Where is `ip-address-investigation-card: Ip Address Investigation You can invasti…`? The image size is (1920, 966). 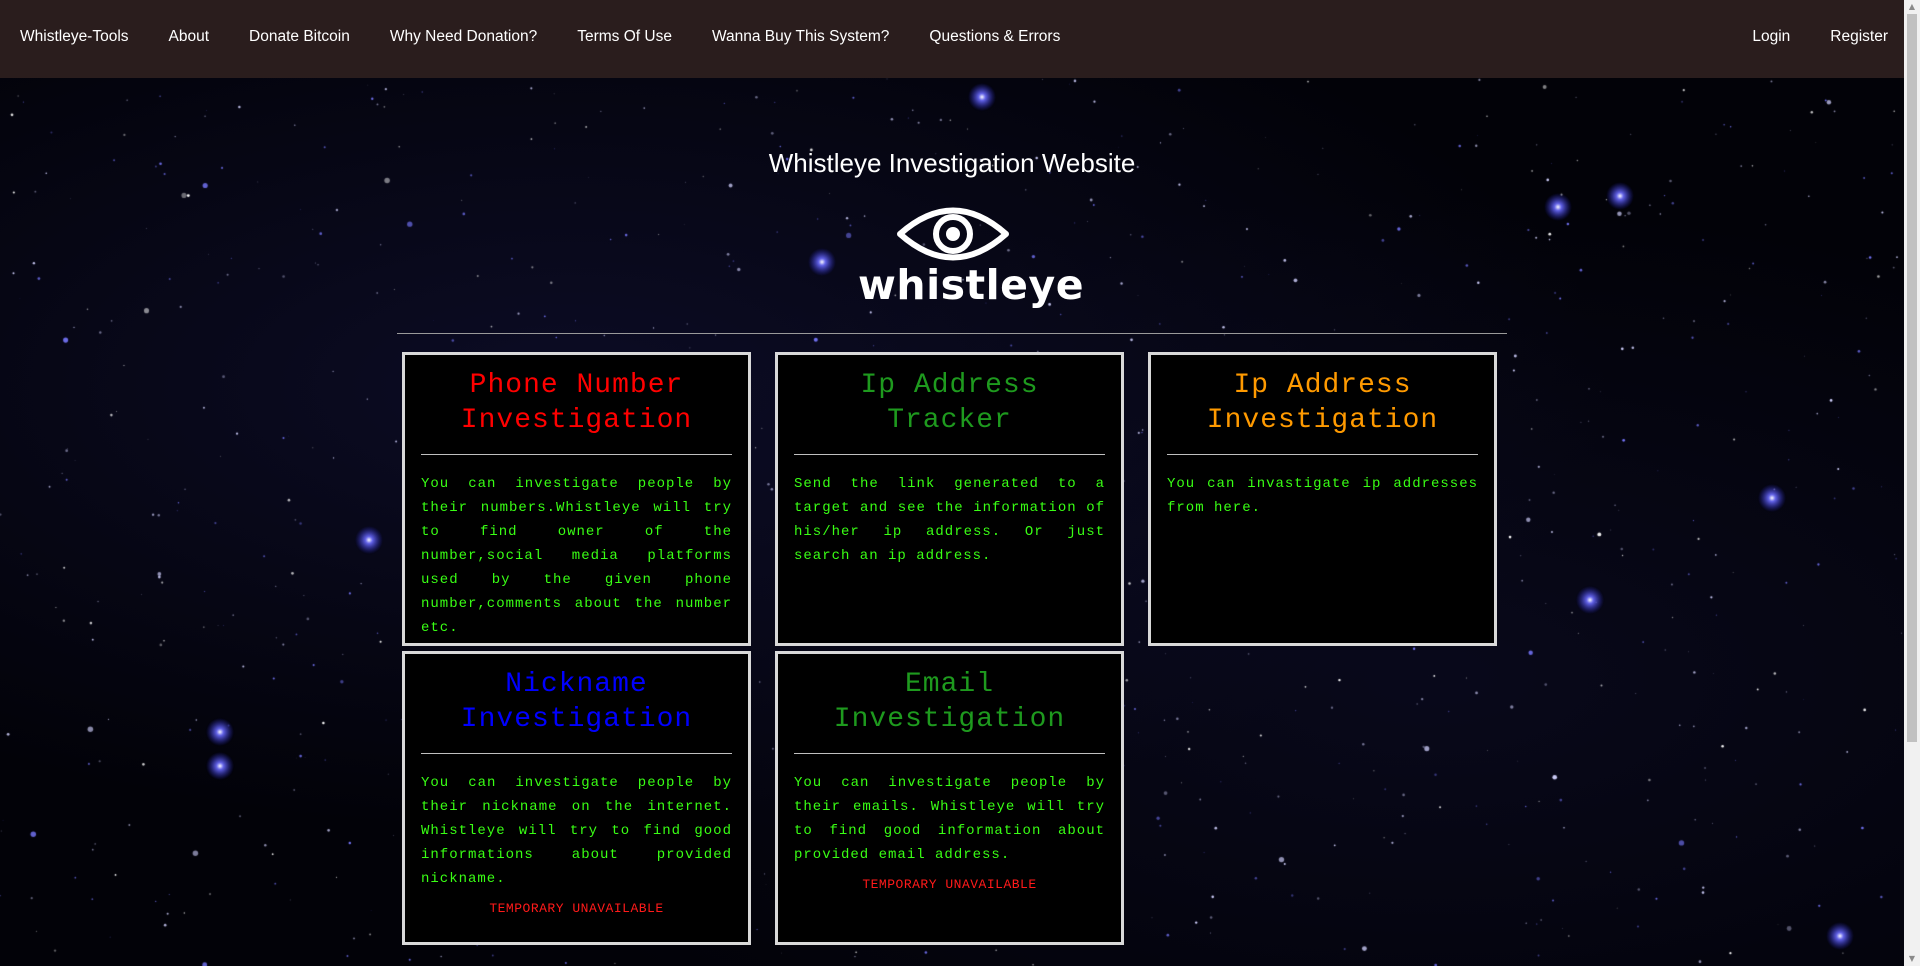
ip-address-investigation-card: Ip Address Investigation You can invasti… is located at coordinates (1322, 499).